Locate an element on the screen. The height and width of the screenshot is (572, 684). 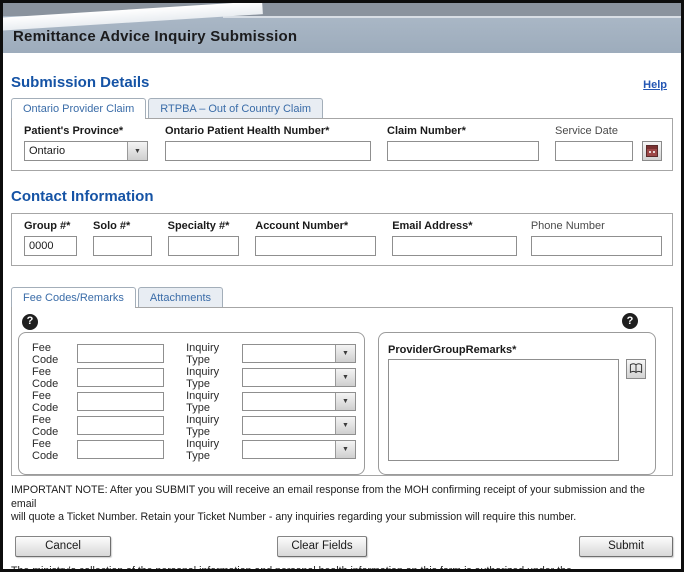
provider-group-remarks-textarea is located at coordinates (503, 409).